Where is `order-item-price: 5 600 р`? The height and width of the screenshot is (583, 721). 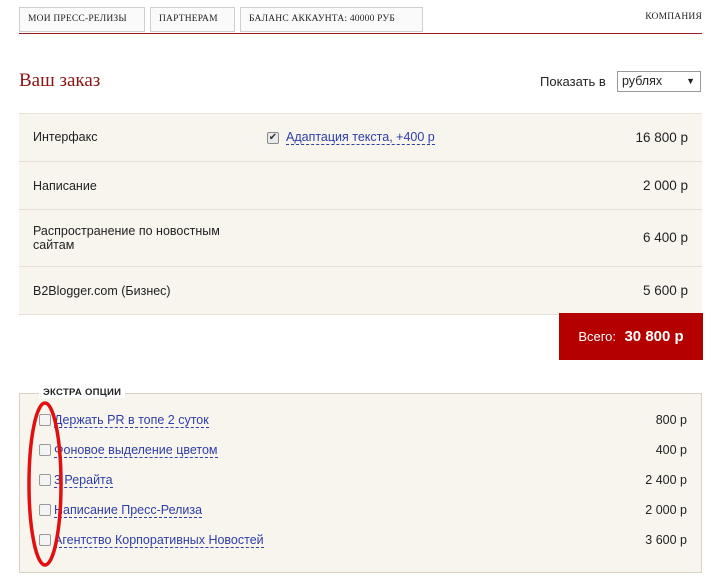
order-item-price: 5 600 р is located at coordinates (665, 290).